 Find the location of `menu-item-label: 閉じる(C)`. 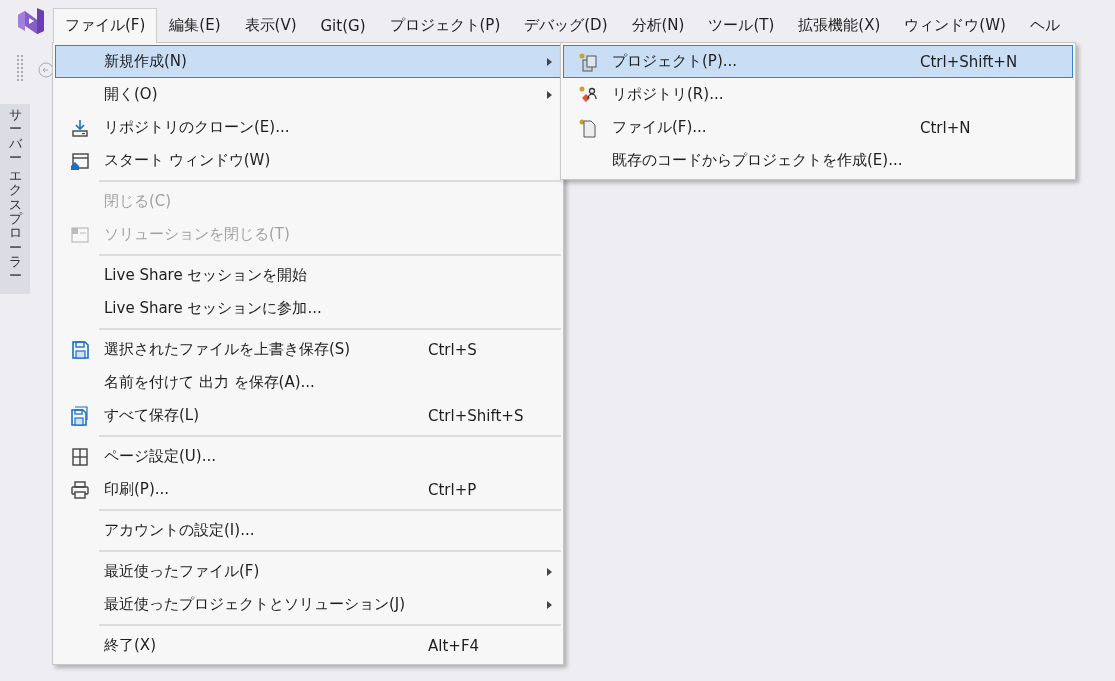

menu-item-label: 閉じる(C) is located at coordinates (138, 201).